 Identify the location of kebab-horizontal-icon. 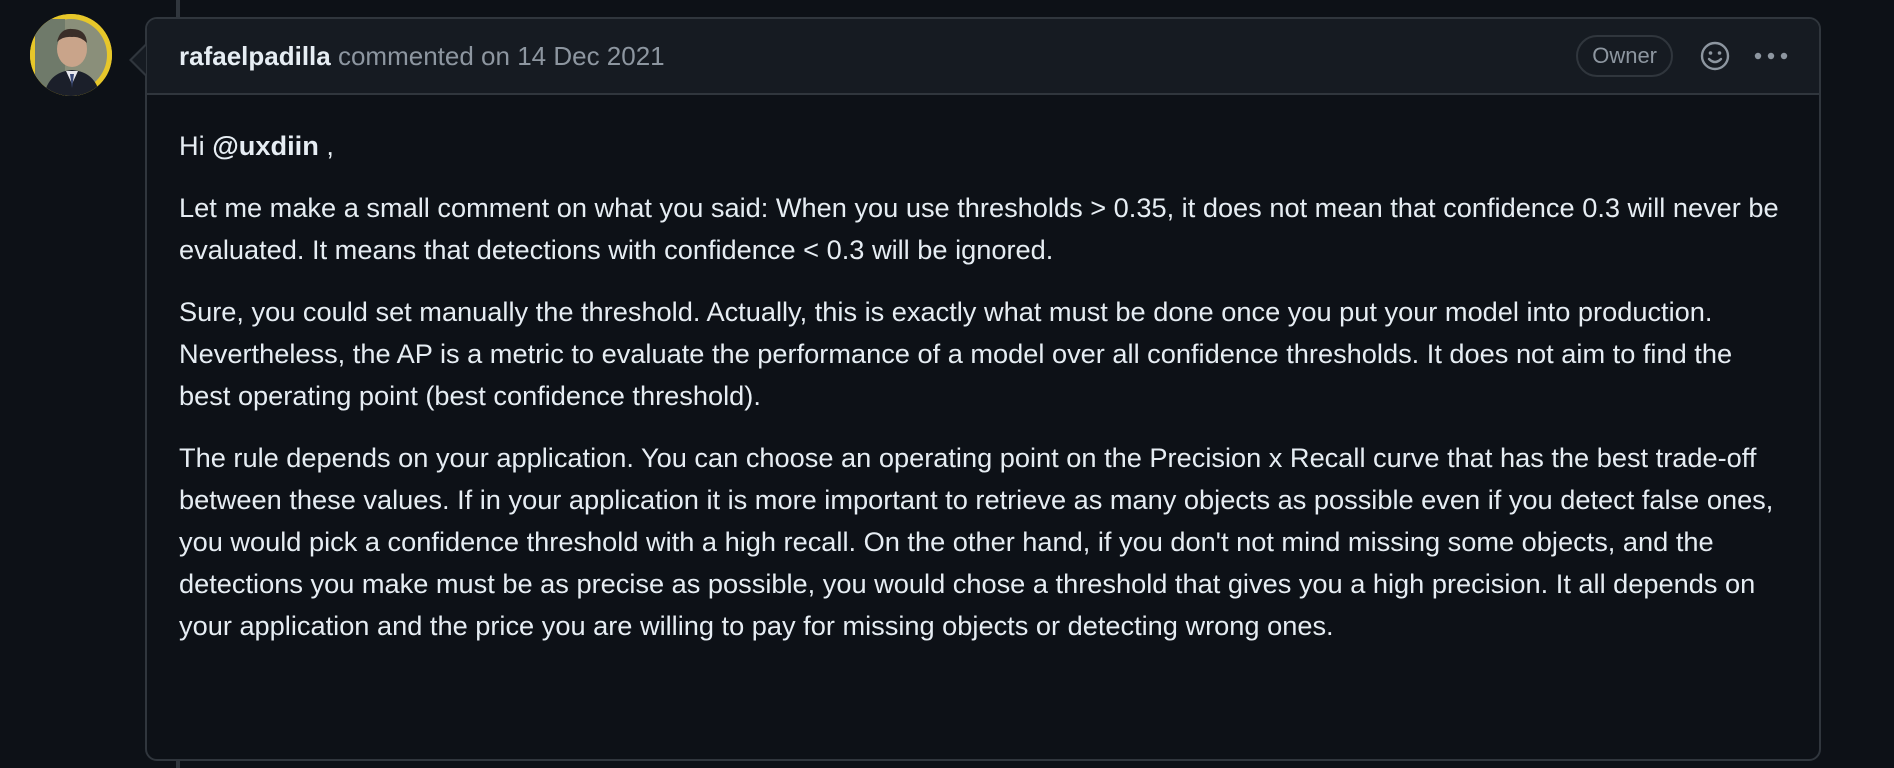
(1771, 56).